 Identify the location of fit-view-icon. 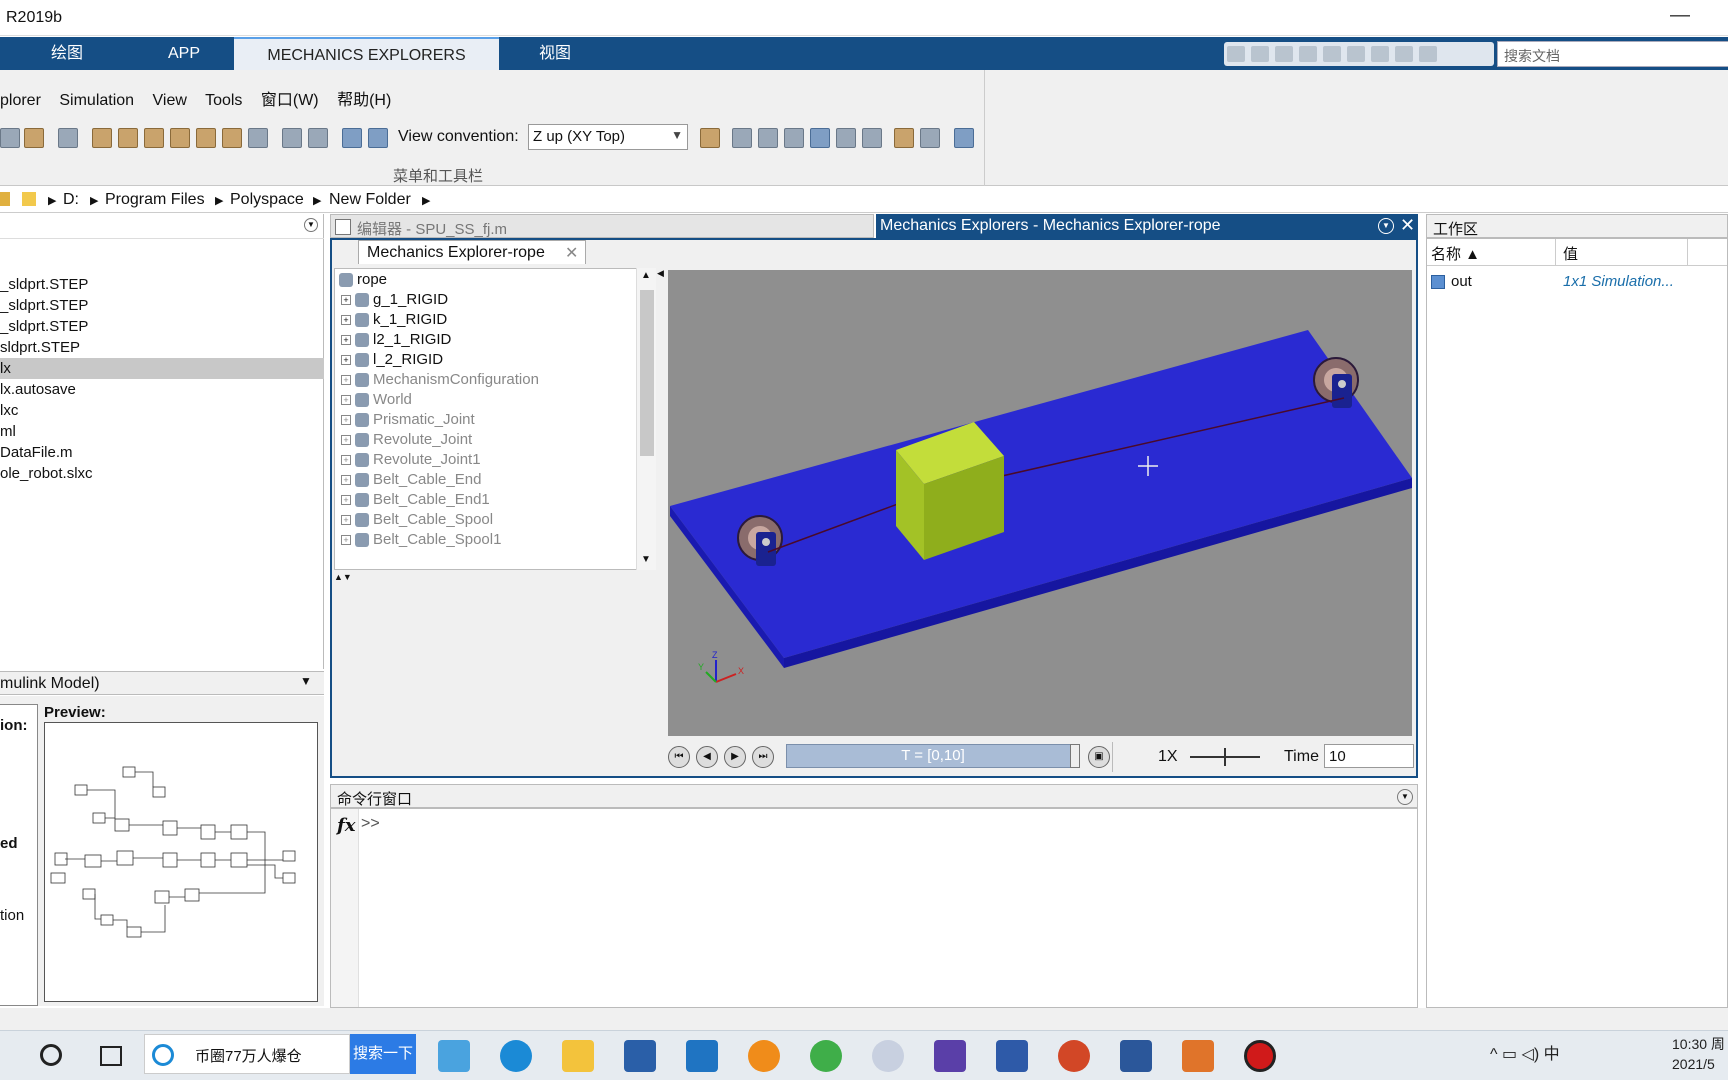
(68, 138).